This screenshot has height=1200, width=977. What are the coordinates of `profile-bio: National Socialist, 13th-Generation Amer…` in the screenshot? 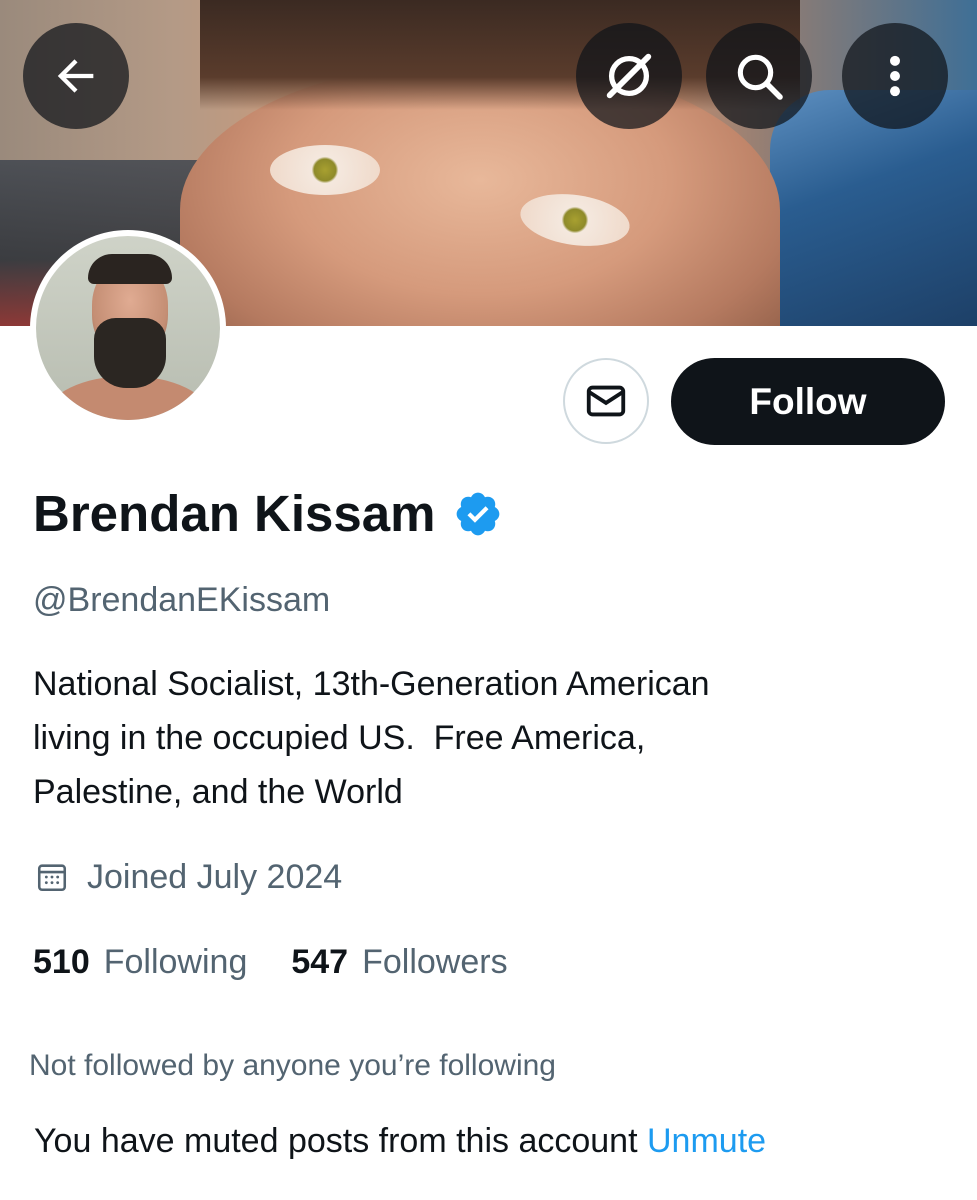 It's located at (493, 738).